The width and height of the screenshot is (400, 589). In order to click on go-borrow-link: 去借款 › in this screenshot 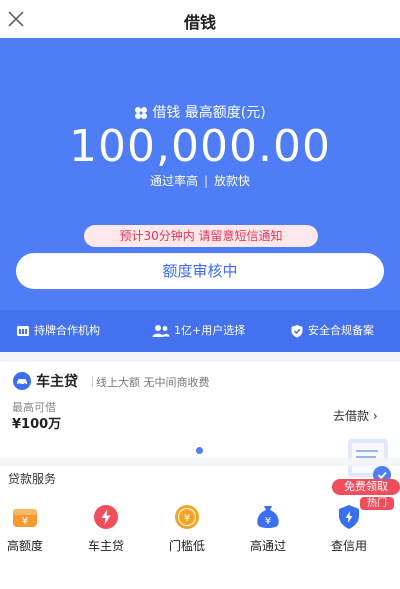, I will do `click(355, 415)`.